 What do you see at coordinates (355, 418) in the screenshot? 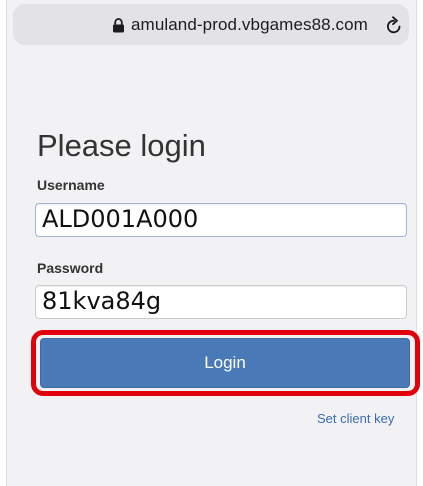
I see `set-client-key-link: Set client key` at bounding box center [355, 418].